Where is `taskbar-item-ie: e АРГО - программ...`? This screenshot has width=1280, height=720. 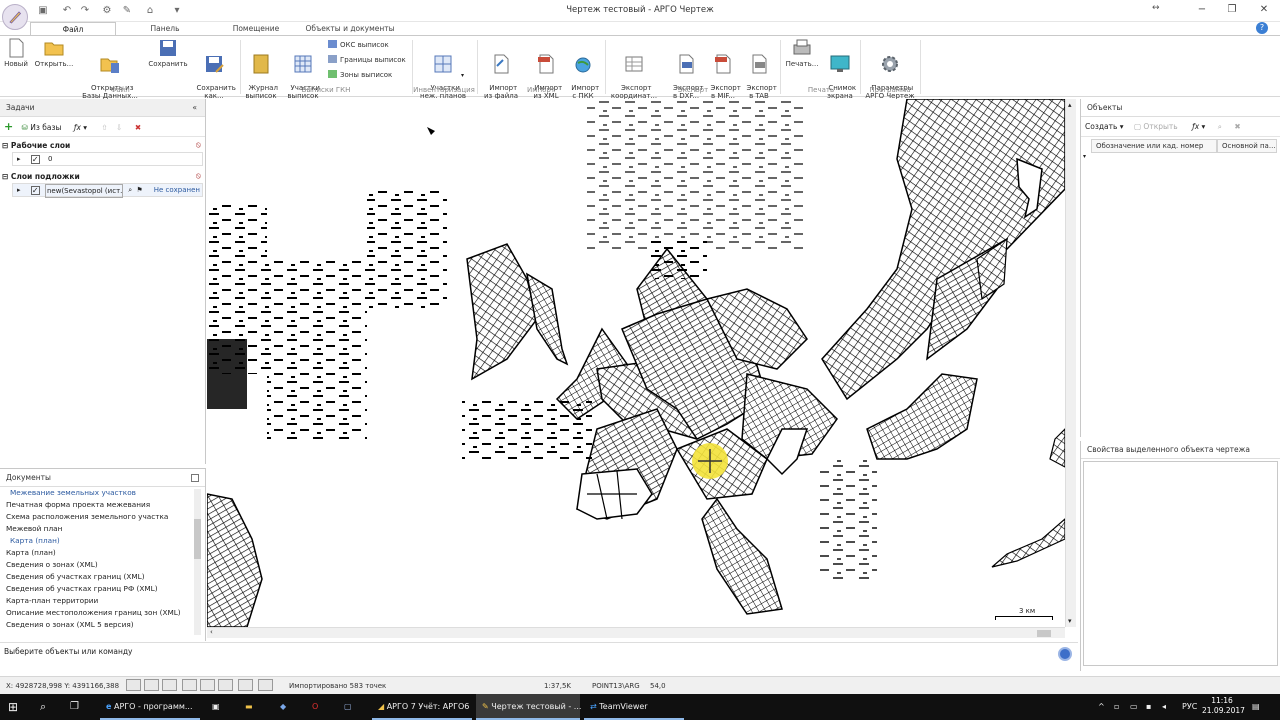 taskbar-item-ie: e АРГО - программ... is located at coordinates (150, 707).